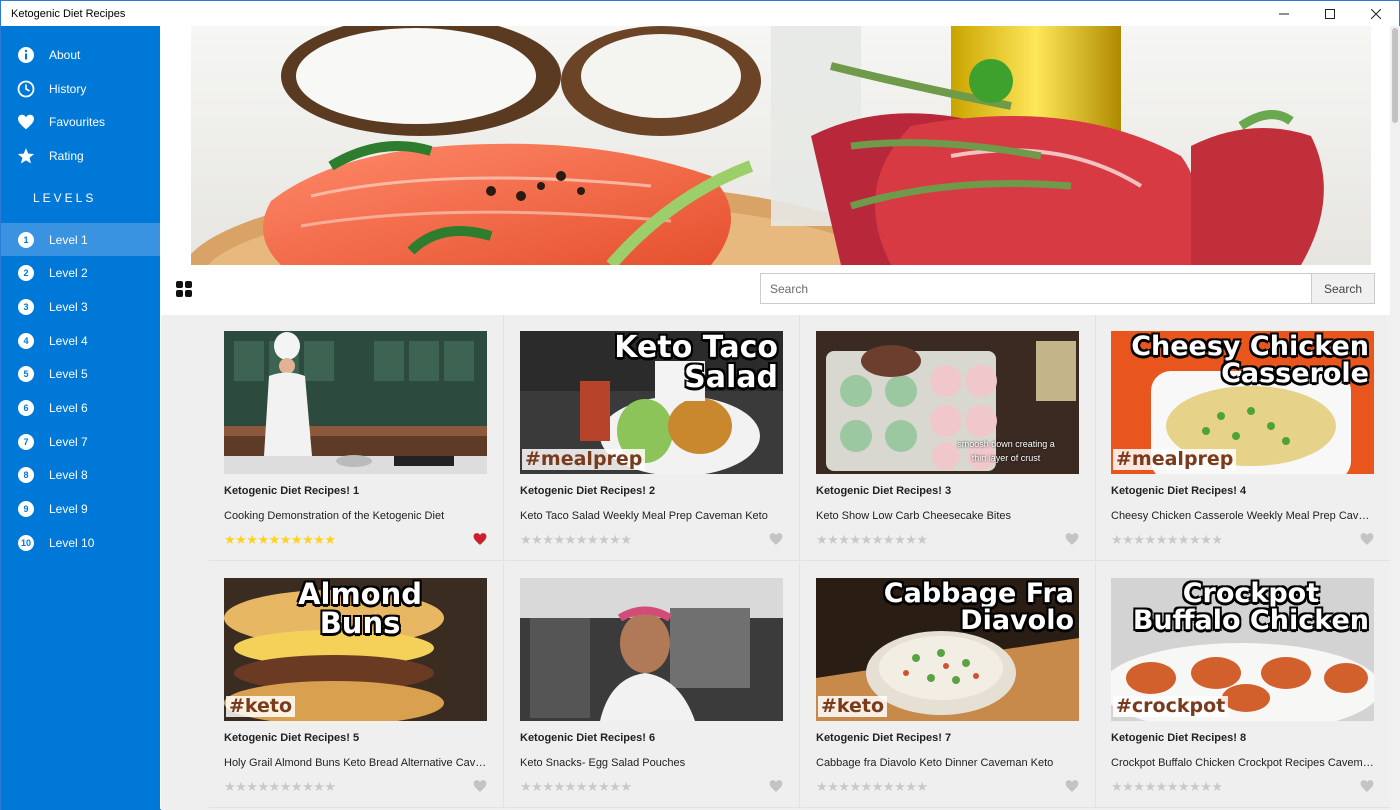 This screenshot has width=1400, height=810. Describe the element at coordinates (978, 593) in the screenshot. I see `thumbnail-title-line: Cabbage Fra` at that location.